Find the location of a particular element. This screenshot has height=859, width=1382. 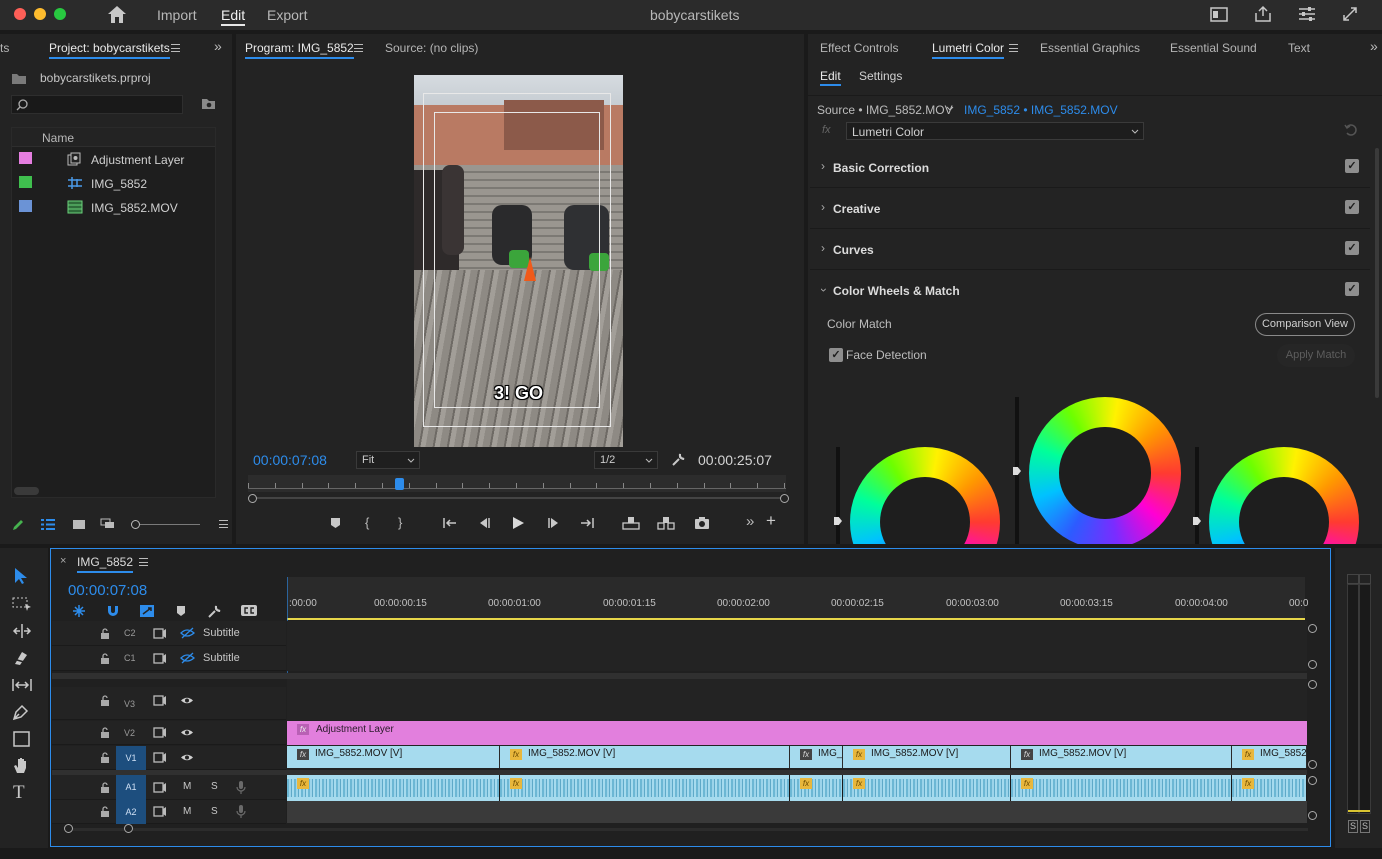

source-label: Source • IMG_5852.MOV is located at coordinates (885, 110).